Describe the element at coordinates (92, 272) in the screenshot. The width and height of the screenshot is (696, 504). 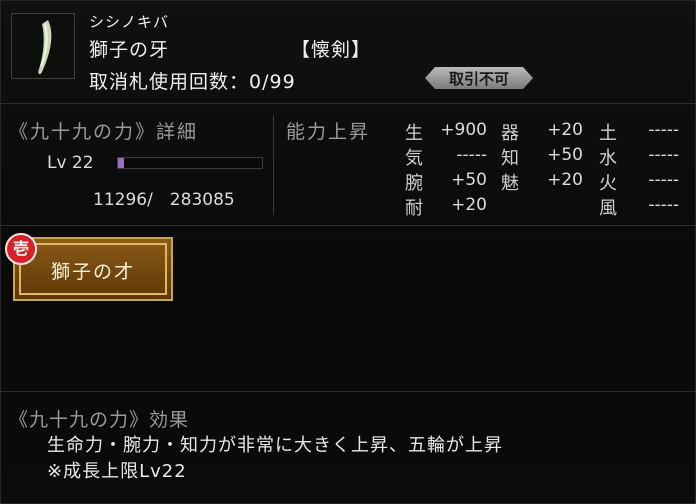
I see `skill-name: 獅子の才` at that location.